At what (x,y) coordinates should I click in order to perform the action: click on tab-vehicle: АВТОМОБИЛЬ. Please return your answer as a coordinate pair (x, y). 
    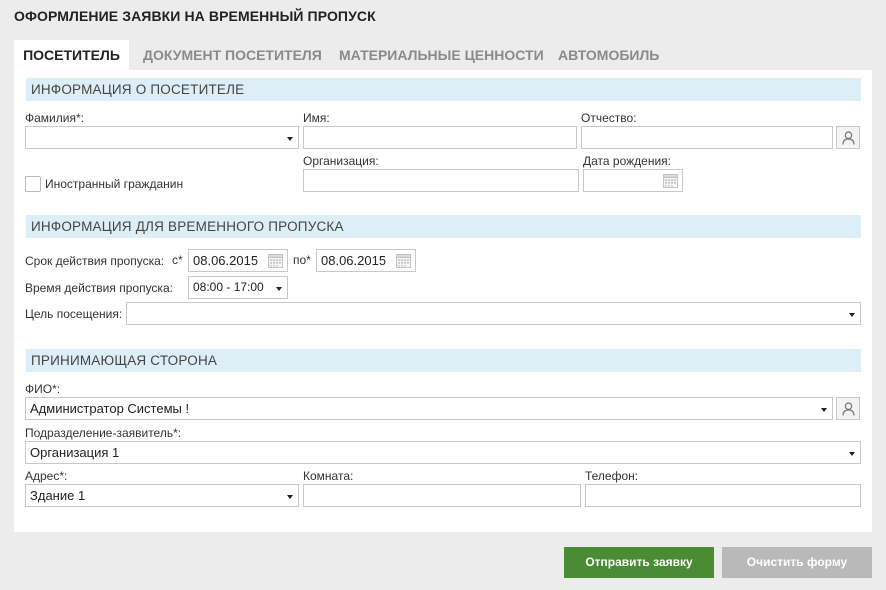
    Looking at the image, I should click on (608, 55).